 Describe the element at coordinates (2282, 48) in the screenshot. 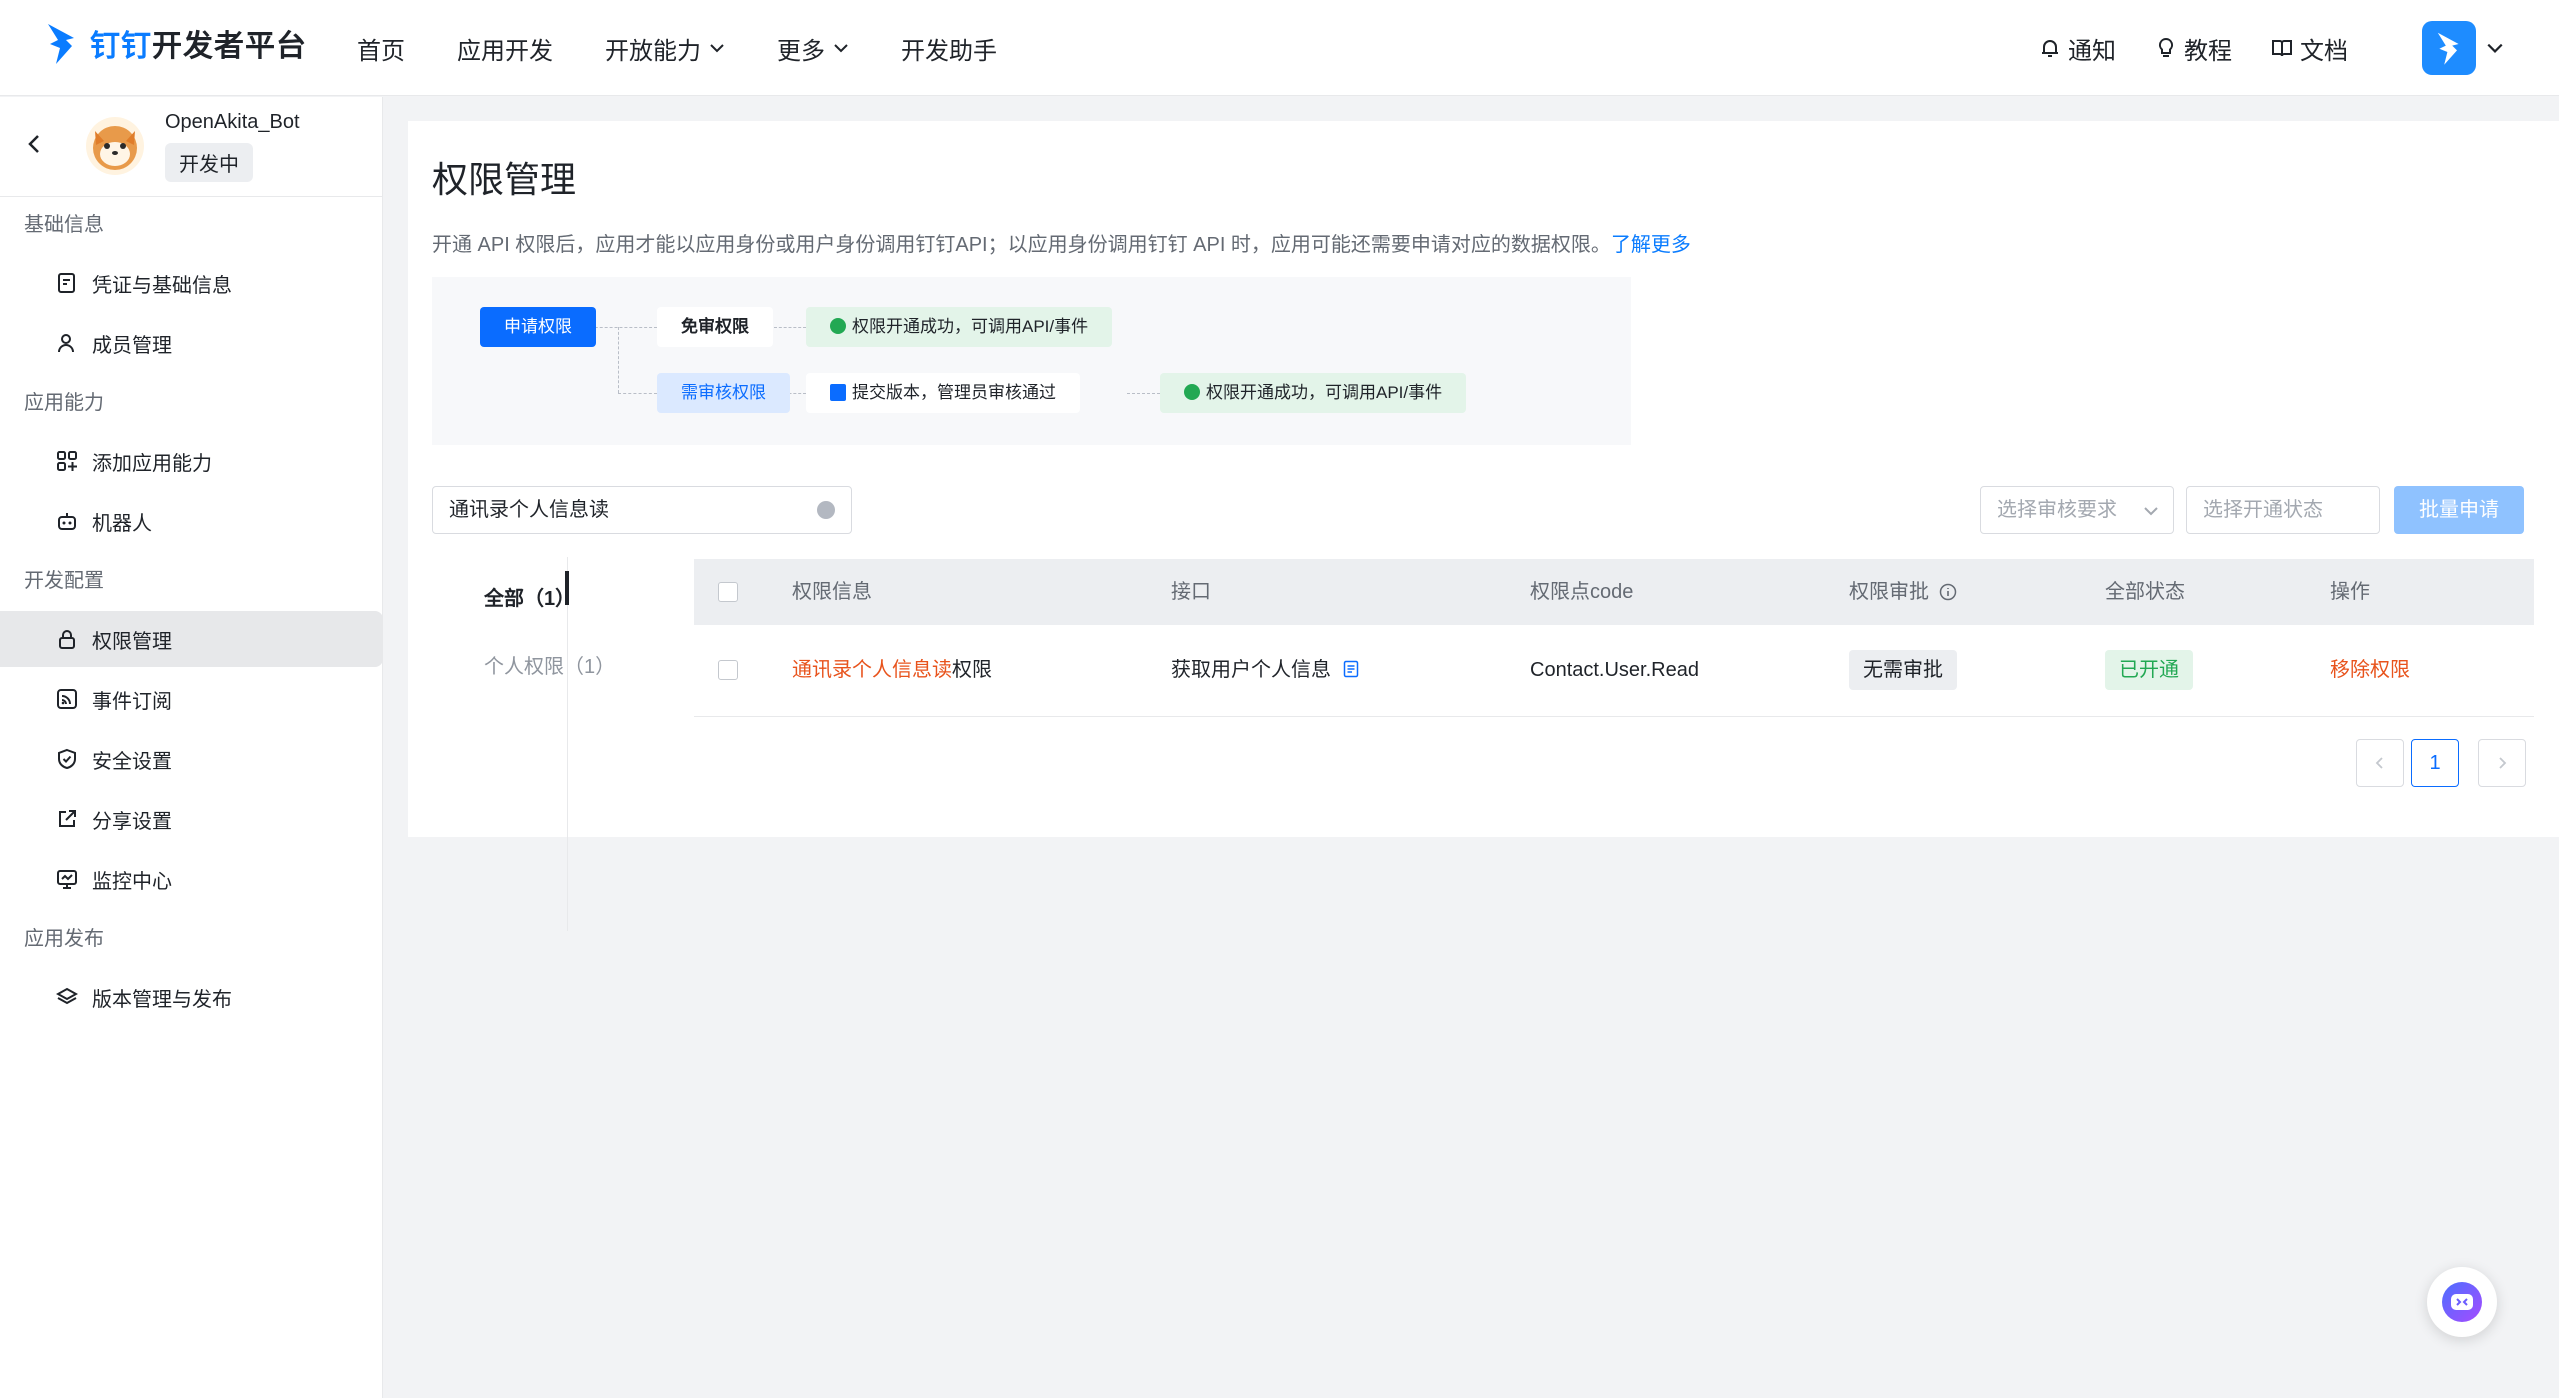

I see `book-icon` at that location.